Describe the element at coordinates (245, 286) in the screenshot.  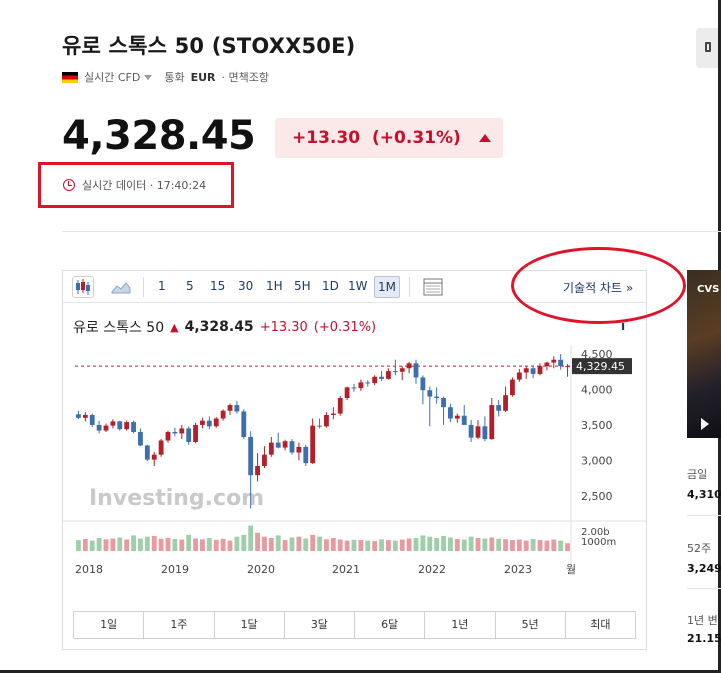
I see `period-30: 30` at that location.